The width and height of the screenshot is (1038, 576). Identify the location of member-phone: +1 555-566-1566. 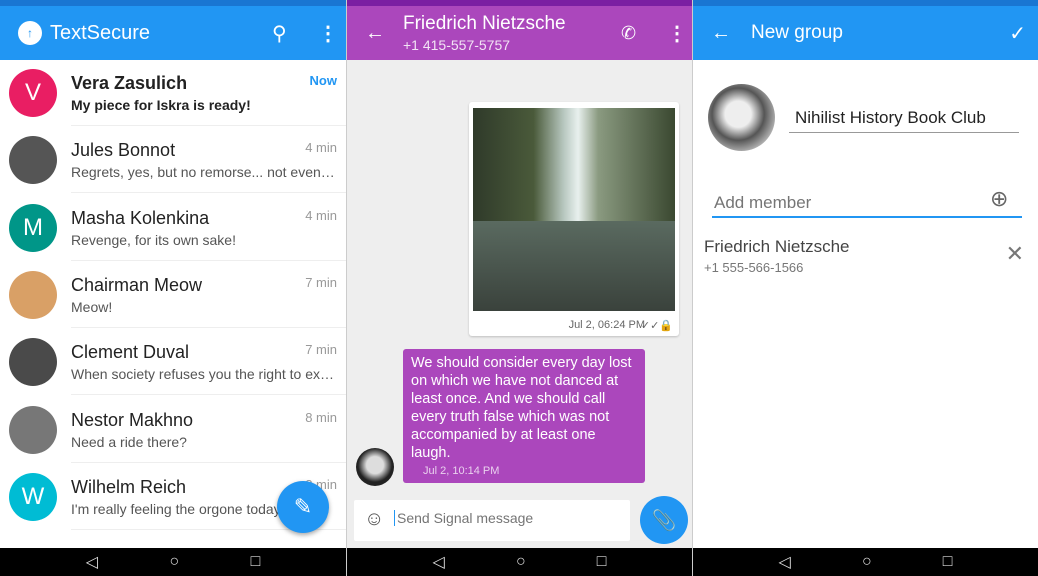
(754, 267).